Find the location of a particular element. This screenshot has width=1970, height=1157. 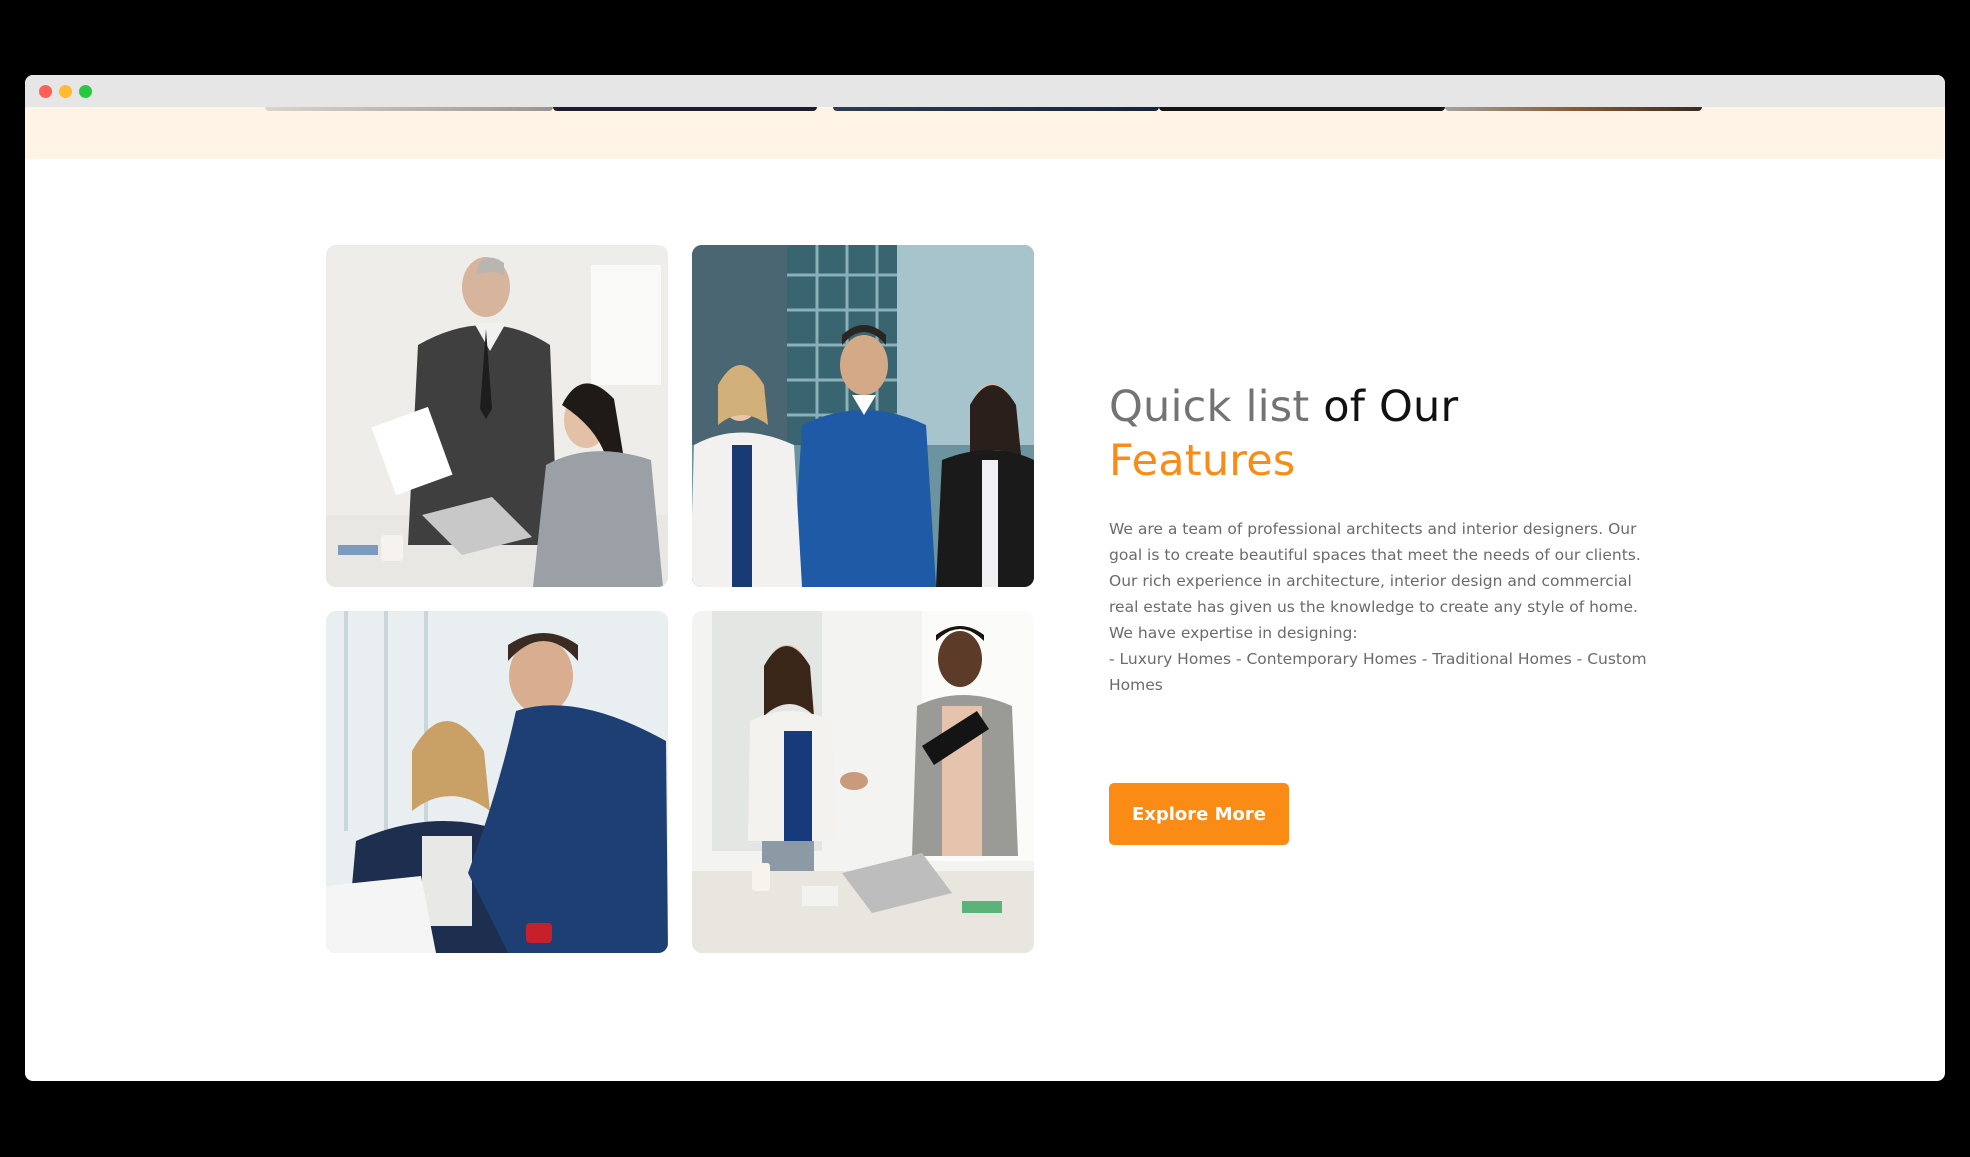

heading-part-features: Features is located at coordinates (1202, 461).